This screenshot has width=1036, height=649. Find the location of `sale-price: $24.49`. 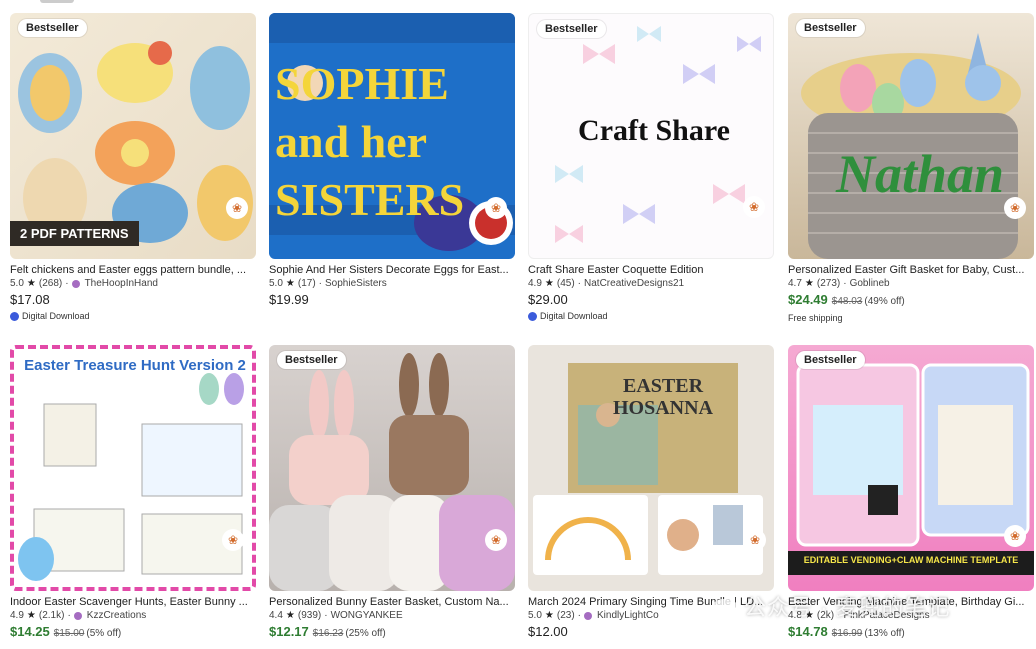

sale-price: $24.49 is located at coordinates (808, 299).